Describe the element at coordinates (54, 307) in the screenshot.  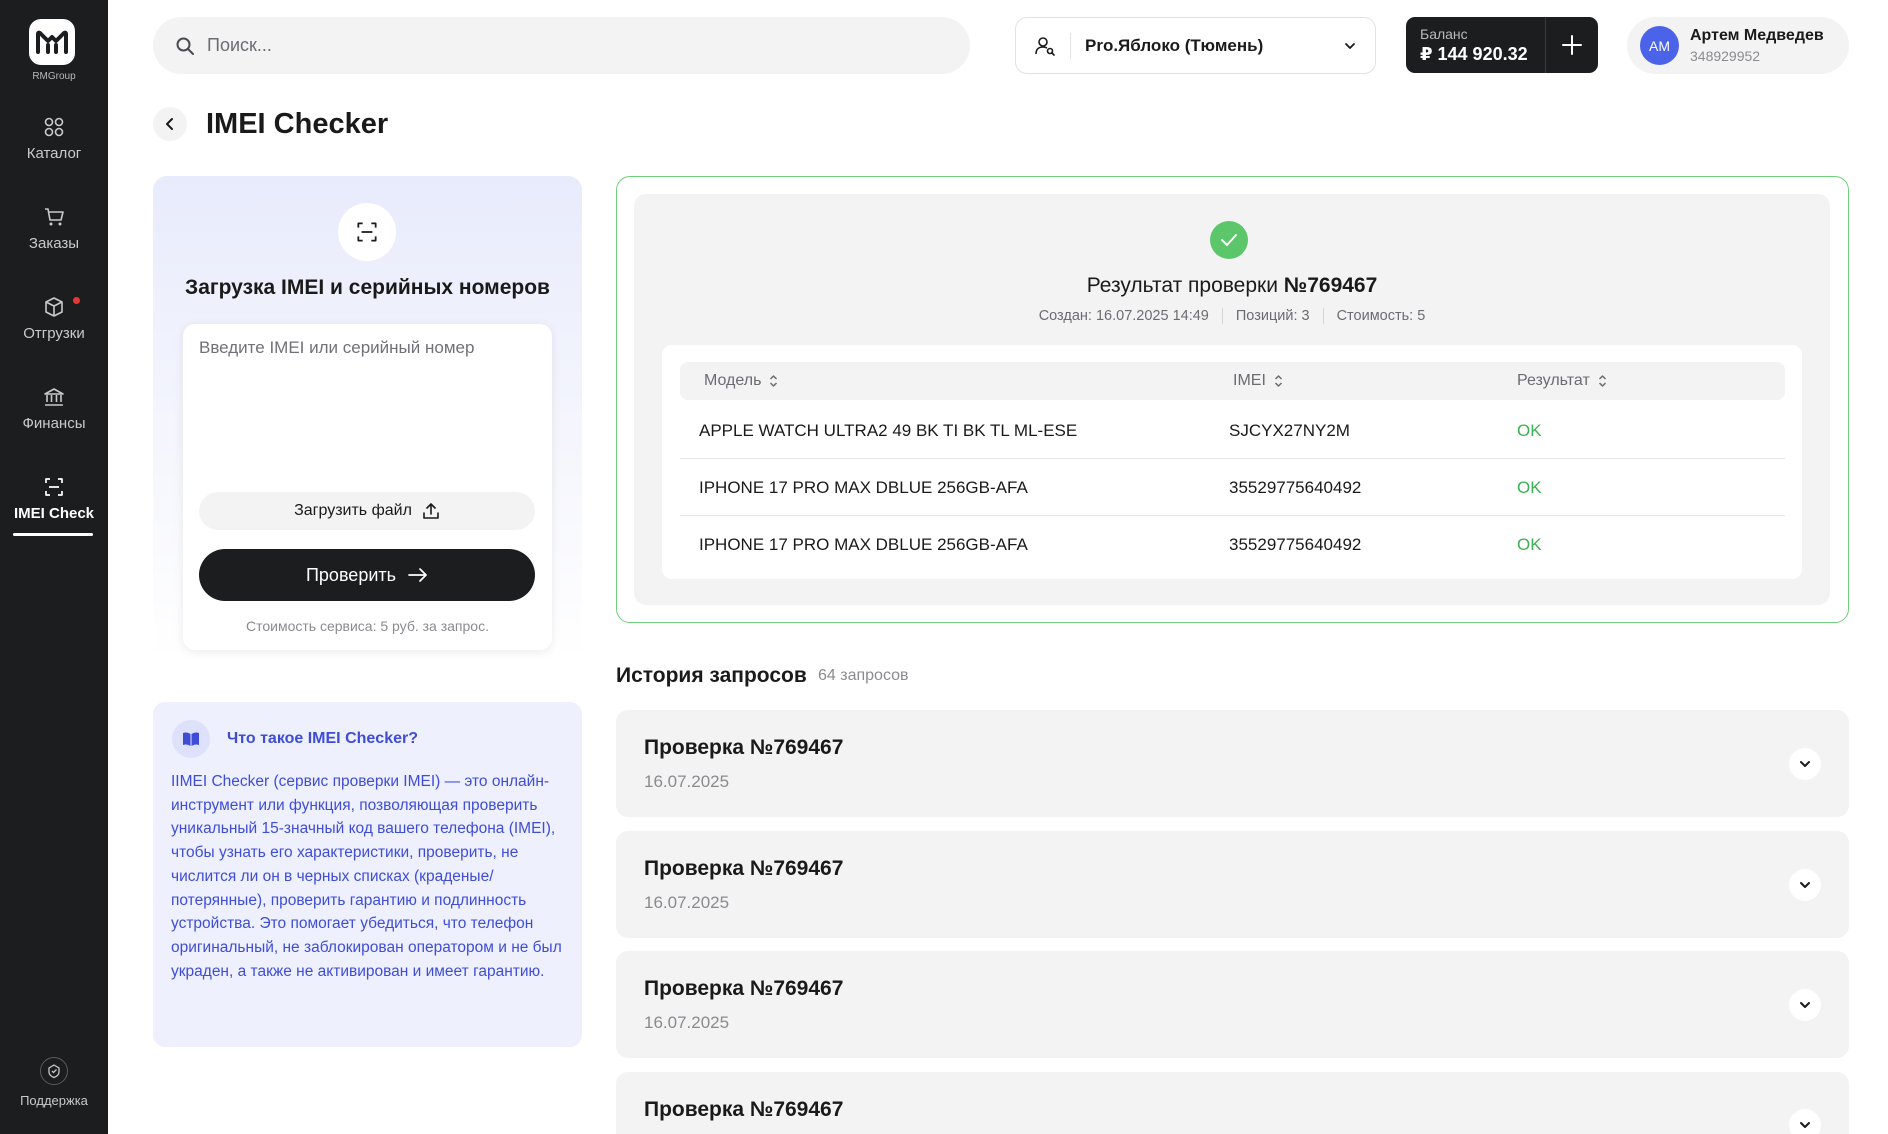
I see `box-icon` at that location.